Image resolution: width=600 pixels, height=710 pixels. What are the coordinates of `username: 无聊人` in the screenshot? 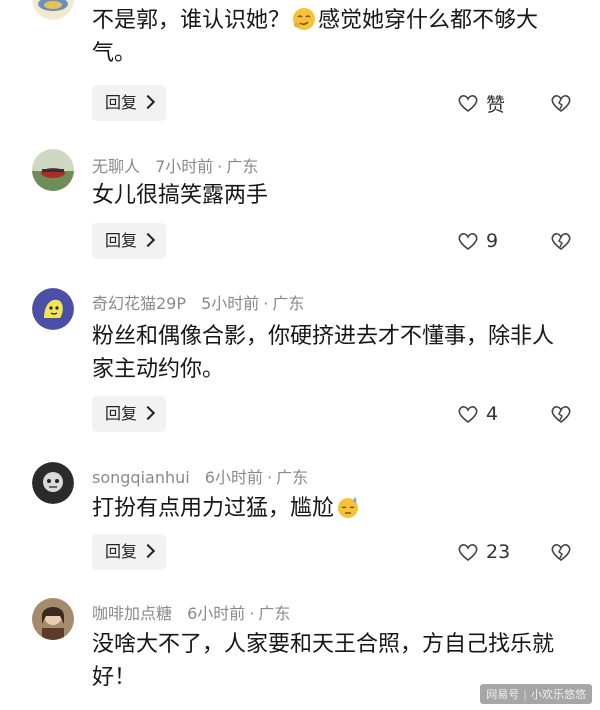 It's located at (116, 166).